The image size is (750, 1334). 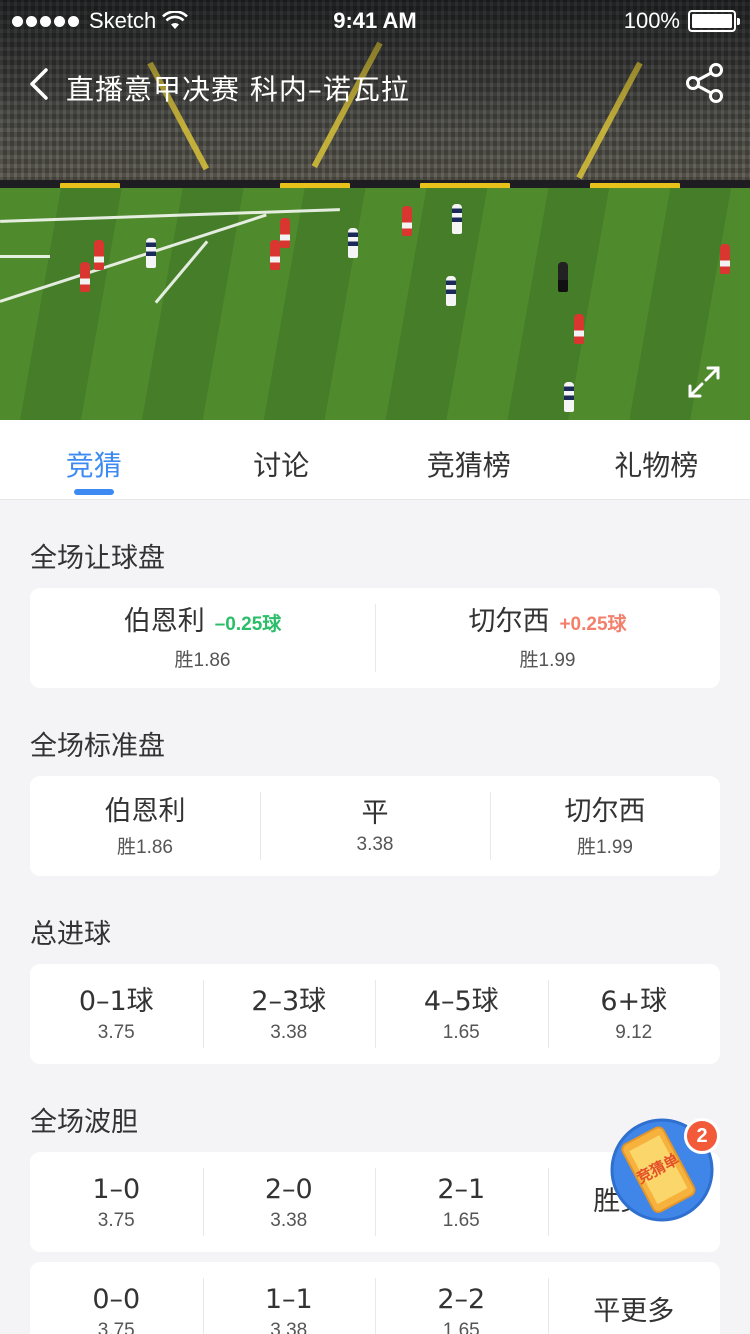 What do you see at coordinates (704, 382) in the screenshot?
I see `fullscreen-icon` at bounding box center [704, 382].